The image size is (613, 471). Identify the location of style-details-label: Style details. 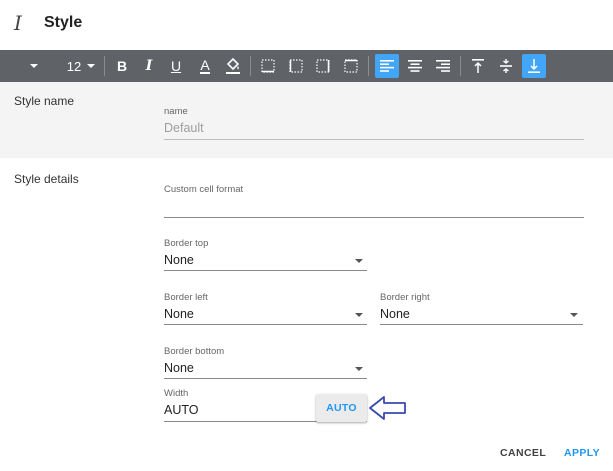
(46, 179).